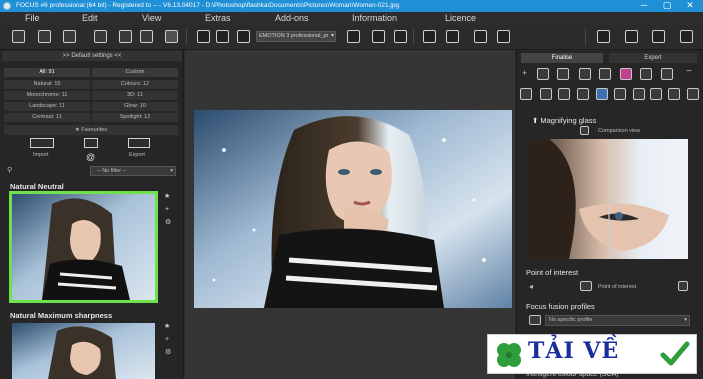  I want to click on selection-tool-icon, so click(171, 36).